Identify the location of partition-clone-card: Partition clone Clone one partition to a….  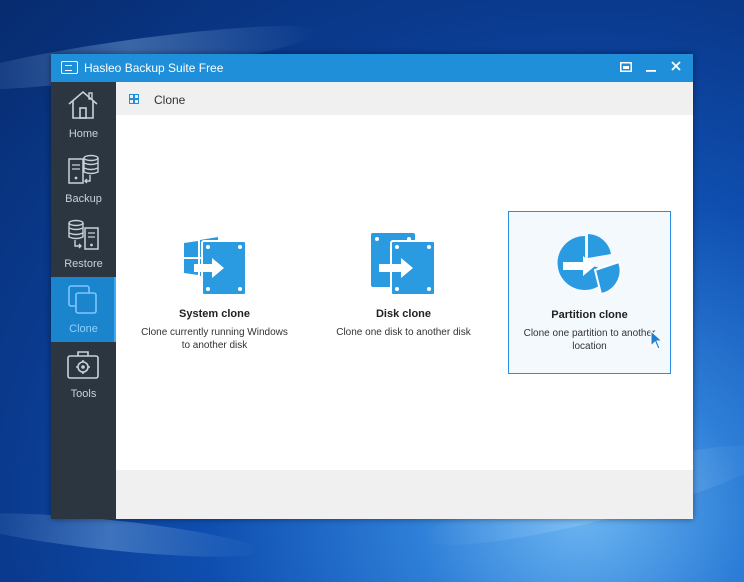
(589, 292).